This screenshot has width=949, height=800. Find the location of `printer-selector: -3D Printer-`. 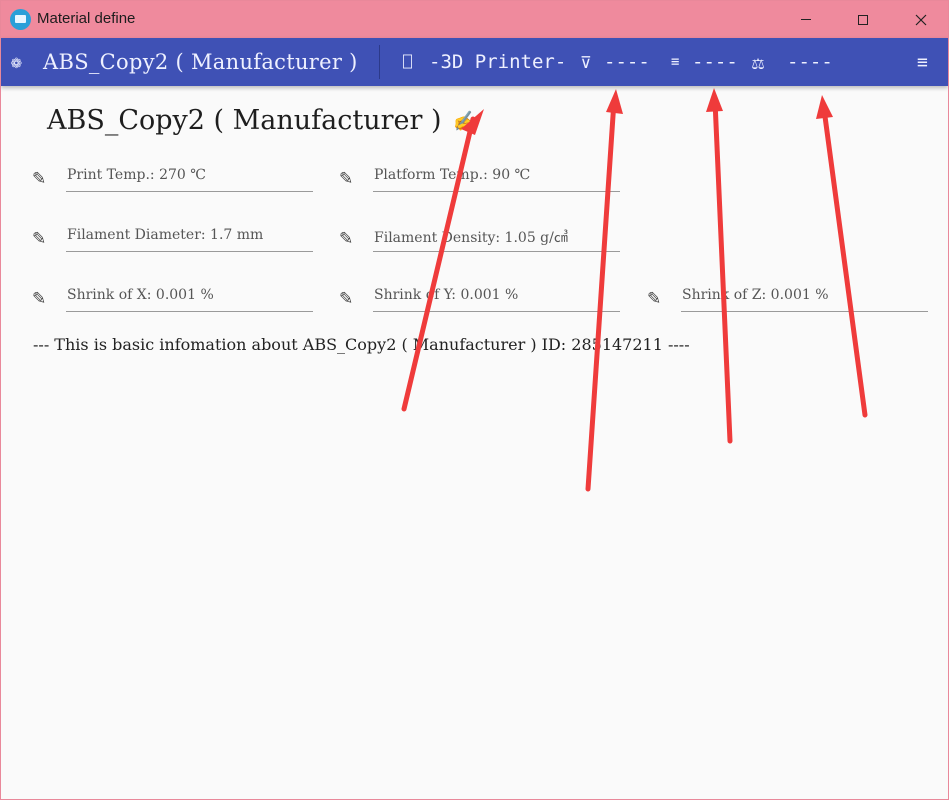

printer-selector: -3D Printer- is located at coordinates (497, 62).